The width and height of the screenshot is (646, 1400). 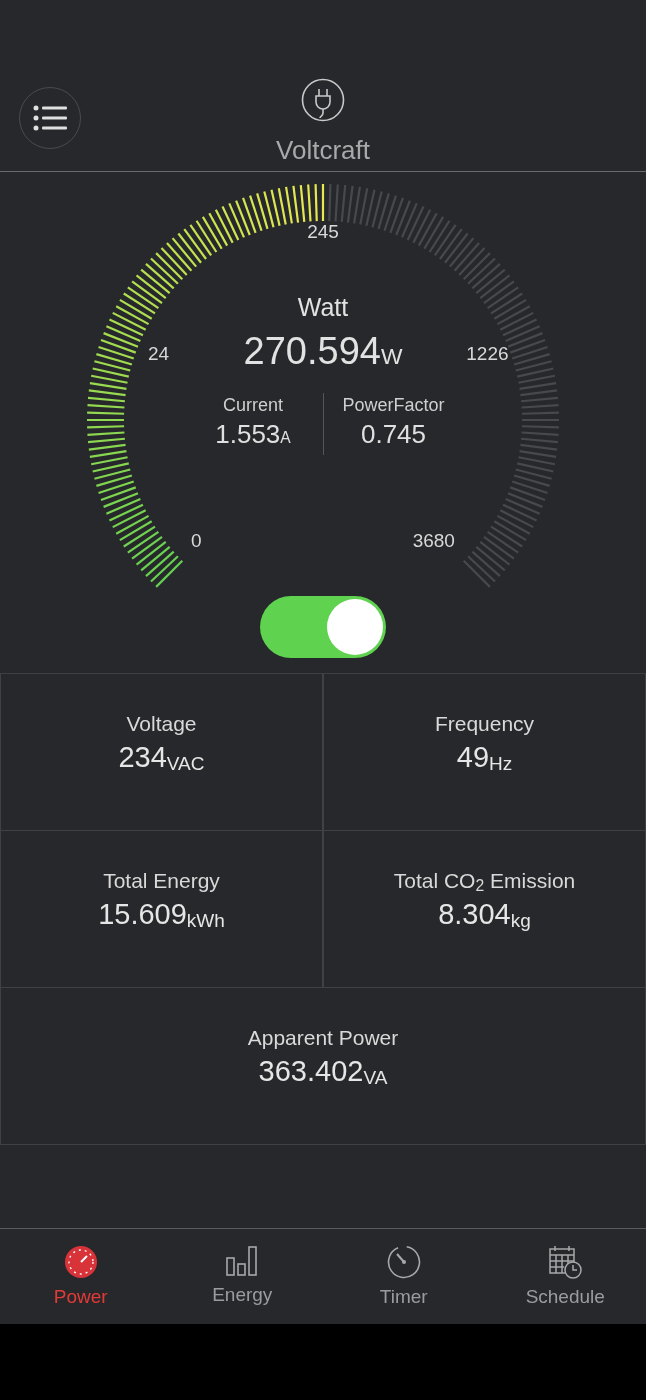 What do you see at coordinates (323, 1037) in the screenshot?
I see `stat-label: Apparent Power` at bounding box center [323, 1037].